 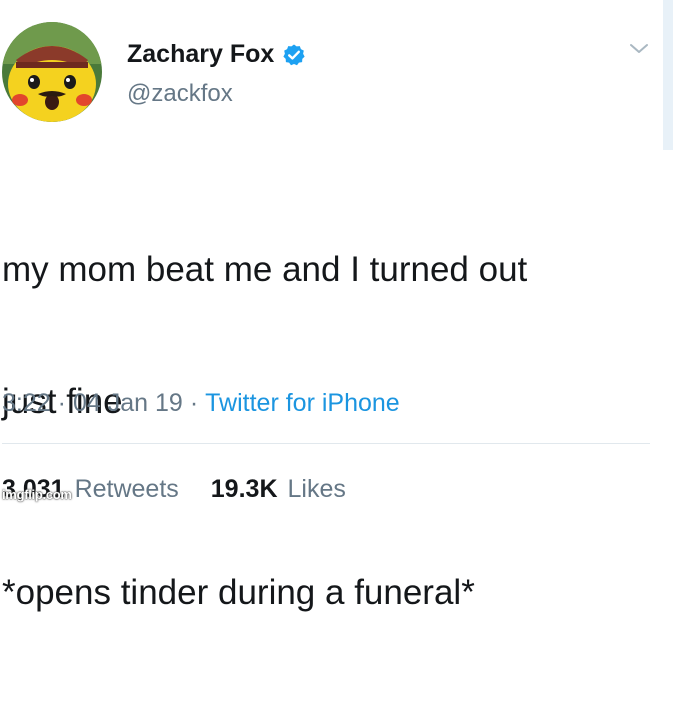 I want to click on tweet-time: 3:22, so click(x=26, y=403).